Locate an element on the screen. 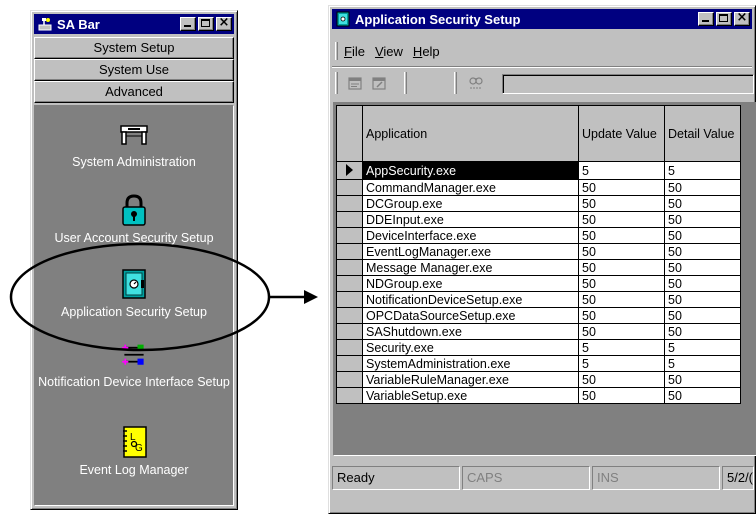 Image resolution: width=756 pixels, height=514 pixels. tool-application-security-setup: Application Security Setup is located at coordinates (134, 294).